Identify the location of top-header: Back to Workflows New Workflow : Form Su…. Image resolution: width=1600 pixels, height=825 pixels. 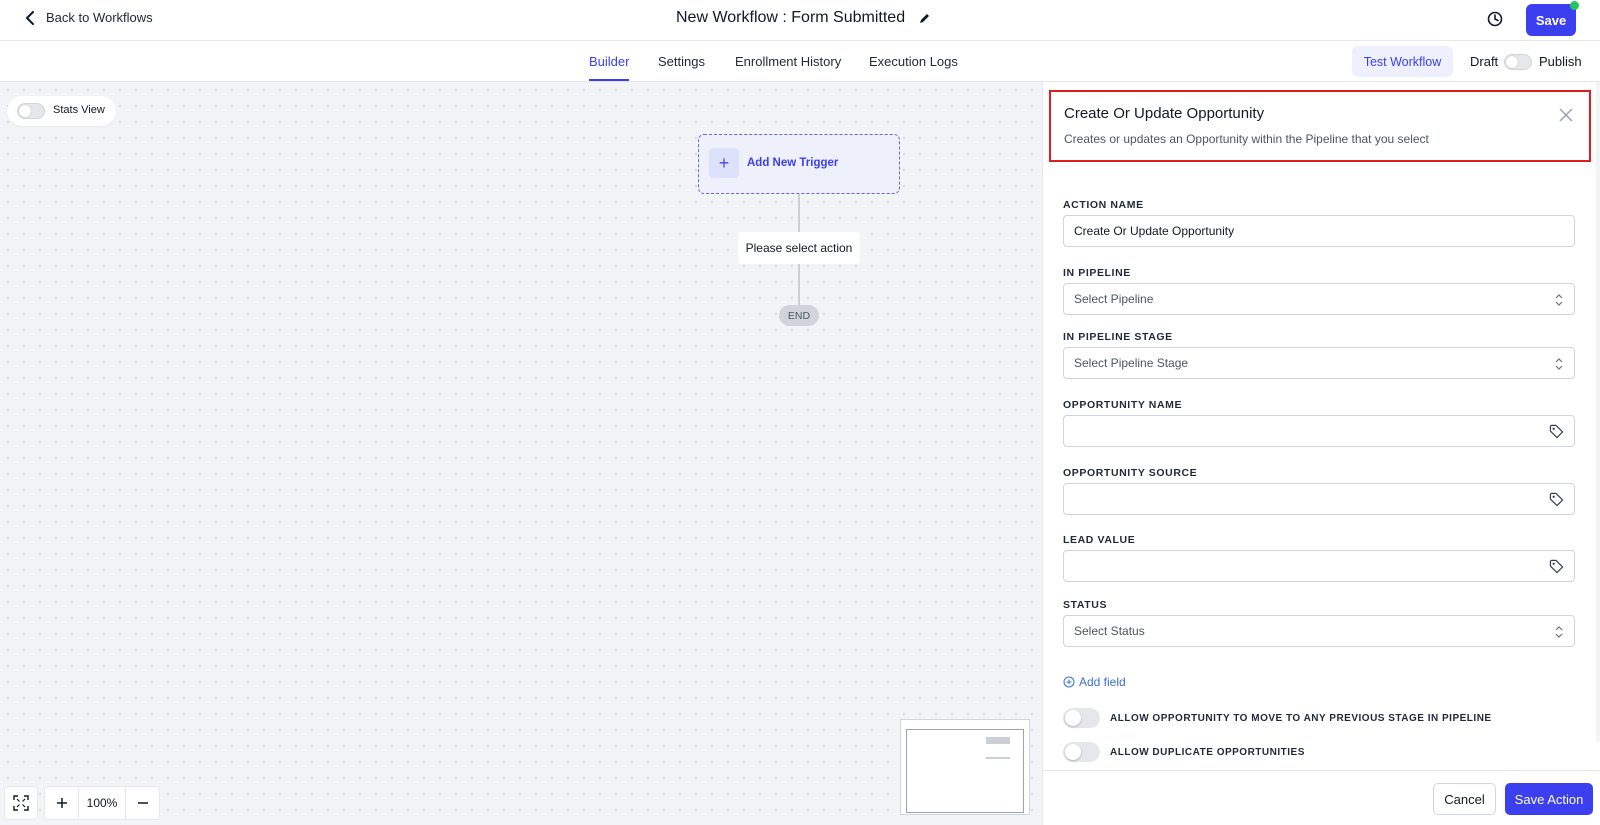
(800, 20).